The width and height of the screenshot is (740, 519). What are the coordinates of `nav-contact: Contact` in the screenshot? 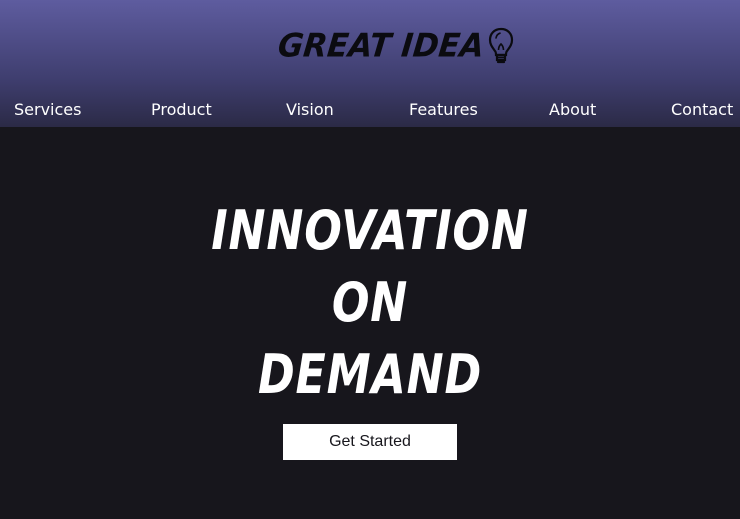 It's located at (702, 110).